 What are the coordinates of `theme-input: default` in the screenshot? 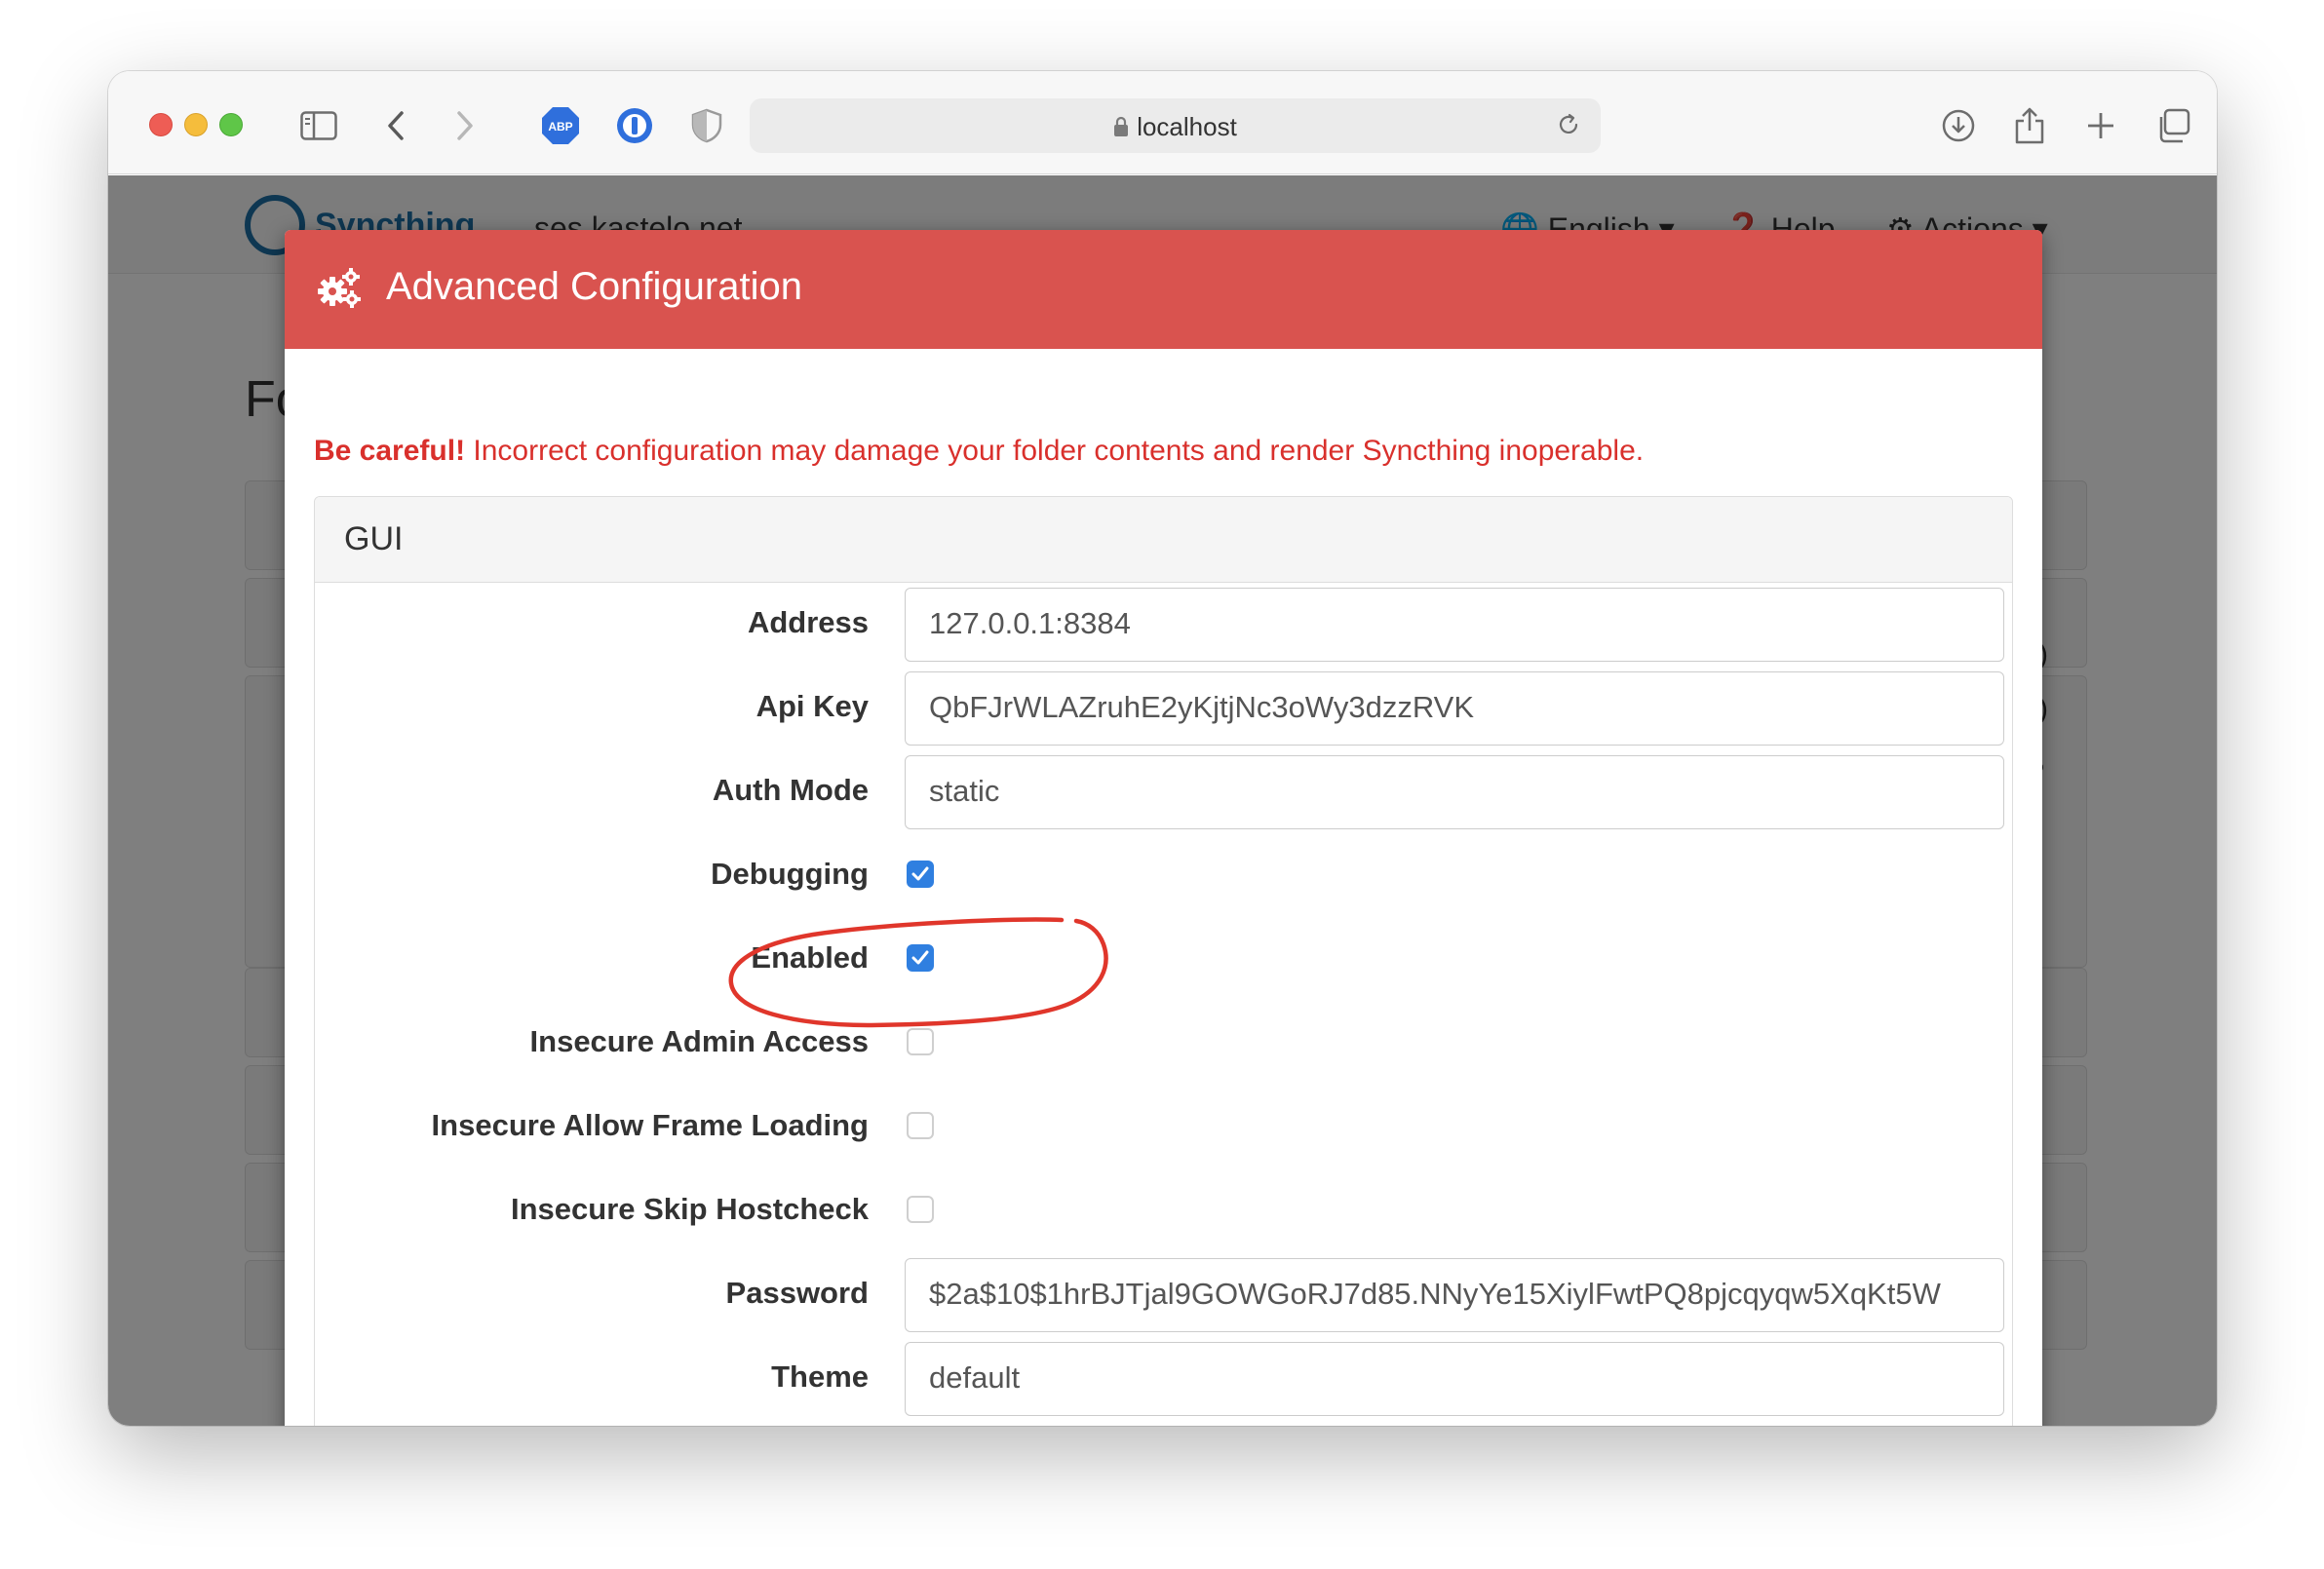 It's located at (1454, 1379).